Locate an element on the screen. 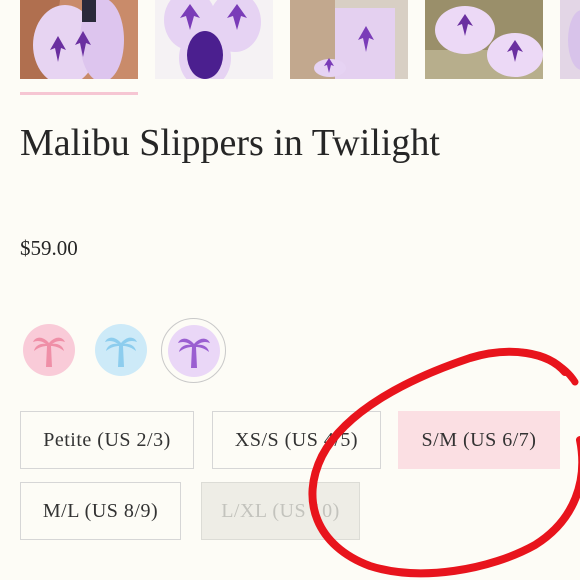 The image size is (580, 580). size-option-xs-s: XS/S (US 4/5) is located at coordinates (296, 440).